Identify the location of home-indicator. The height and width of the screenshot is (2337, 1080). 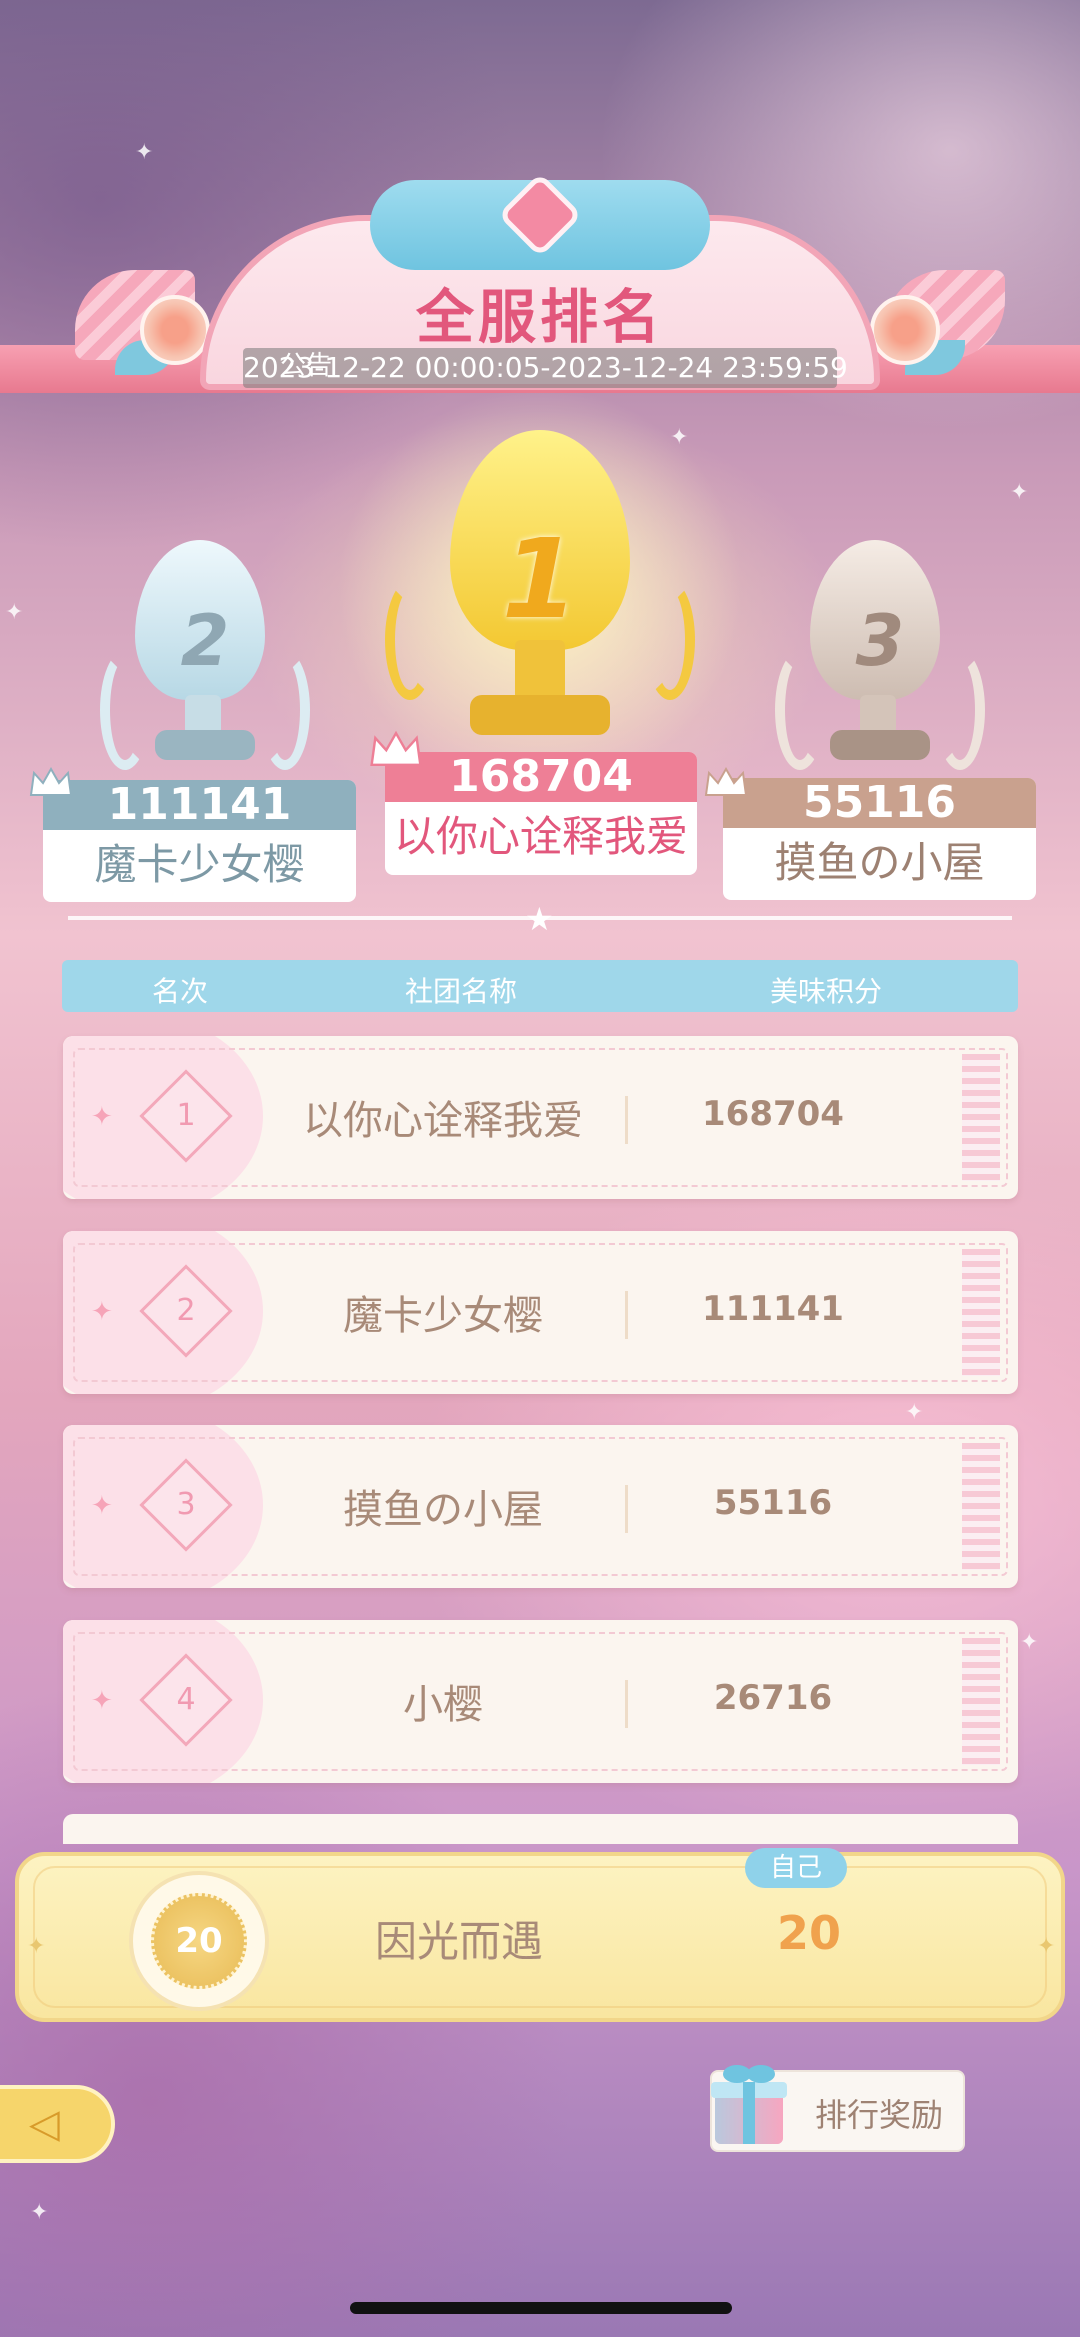
(541, 2308).